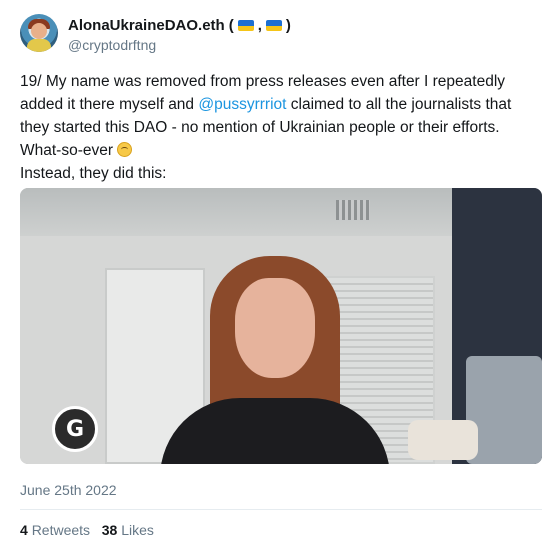 The image size is (553, 549). What do you see at coordinates (75, 429) in the screenshot?
I see `channel-logo-icon: G` at bounding box center [75, 429].